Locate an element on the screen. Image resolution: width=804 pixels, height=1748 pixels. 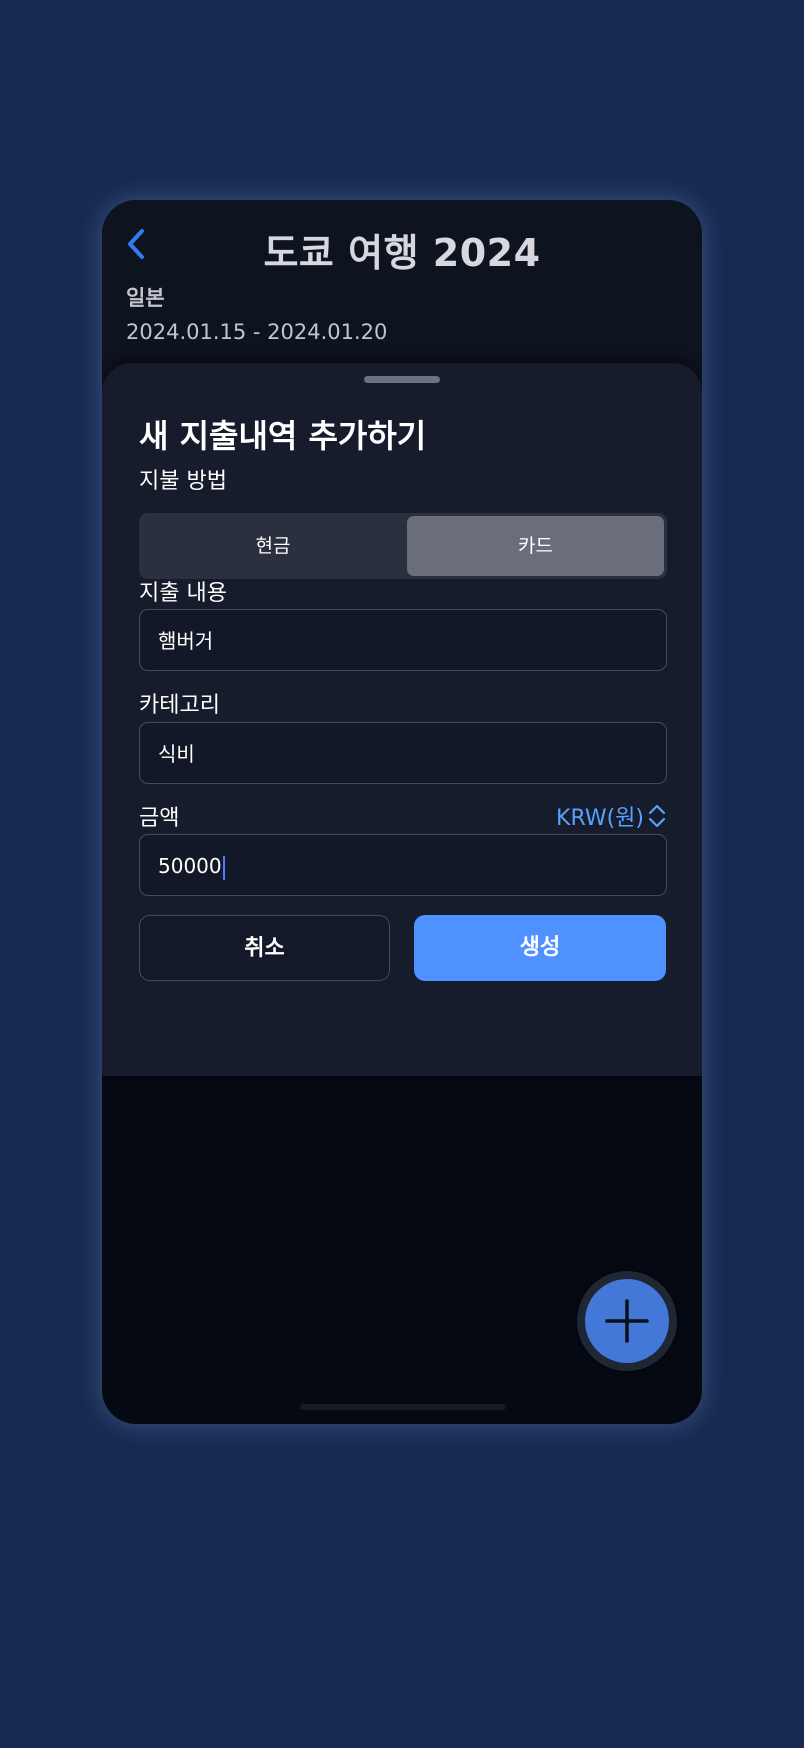
currency-selector: KRW(원) is located at coordinates (611, 816).